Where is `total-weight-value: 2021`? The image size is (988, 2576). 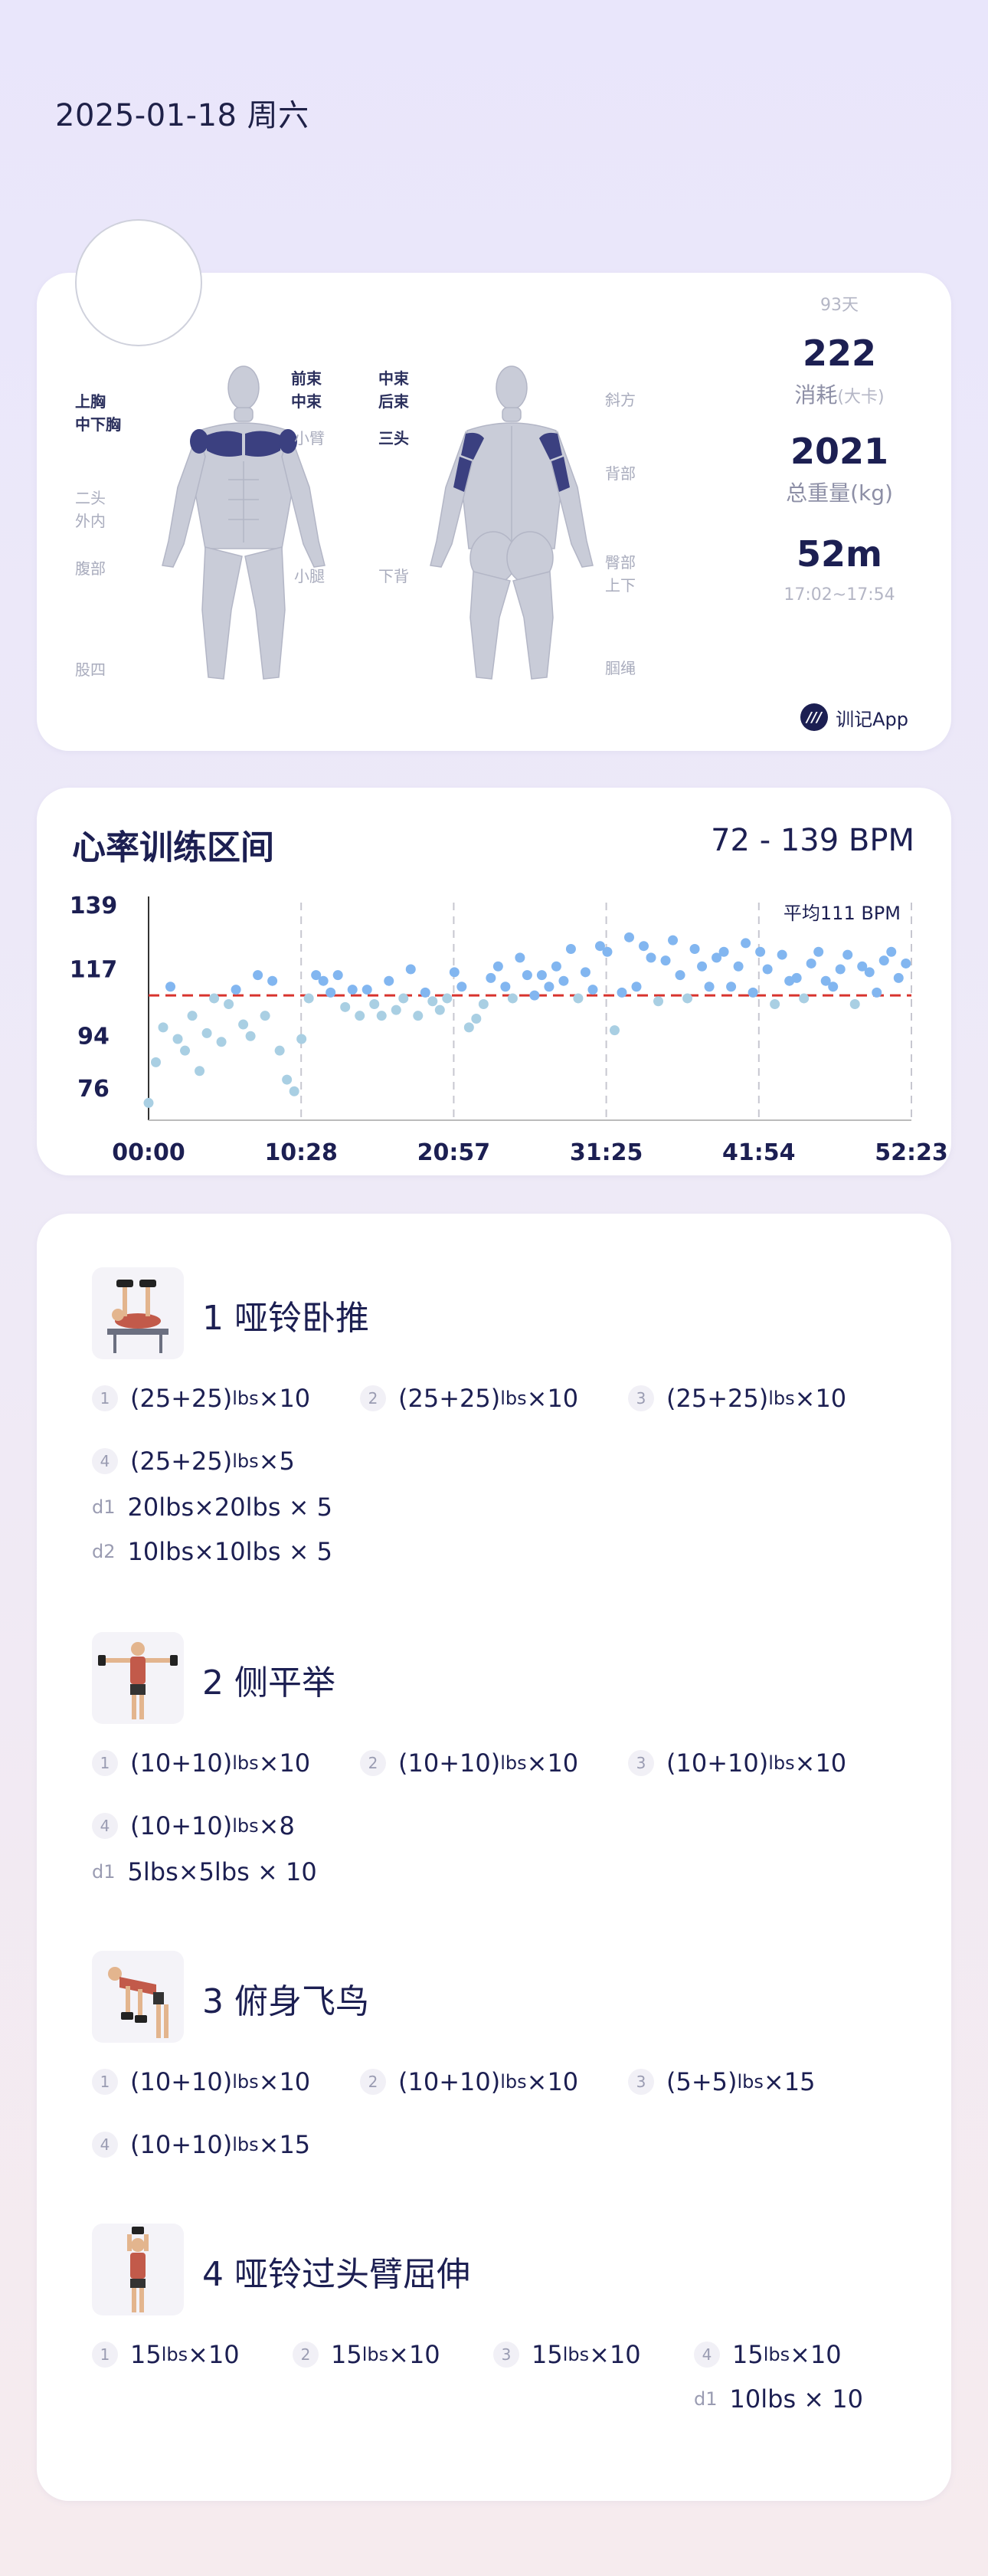
total-weight-value: 2021 is located at coordinates (839, 452).